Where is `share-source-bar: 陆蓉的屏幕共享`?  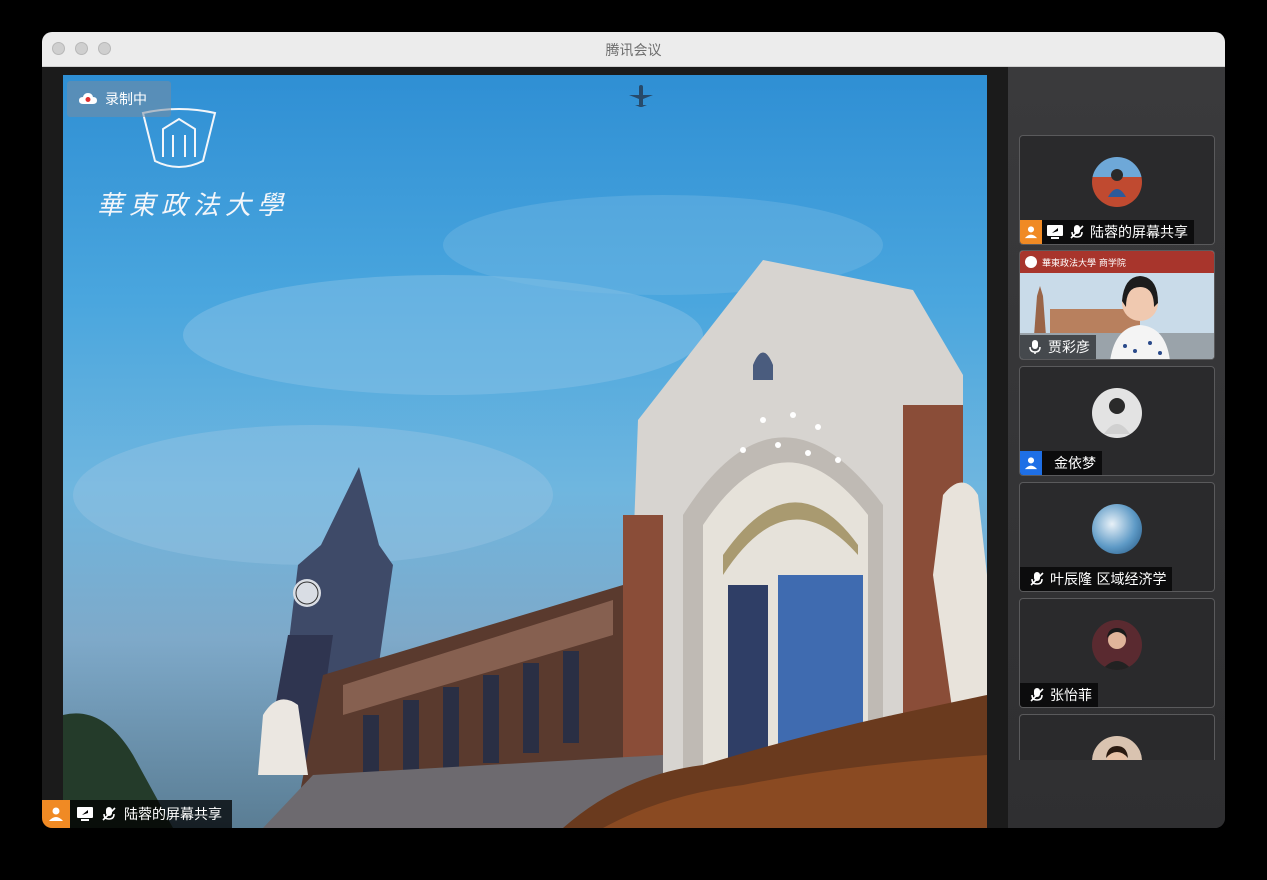
share-source-bar: 陆蓉的屏幕共享 is located at coordinates (137, 814).